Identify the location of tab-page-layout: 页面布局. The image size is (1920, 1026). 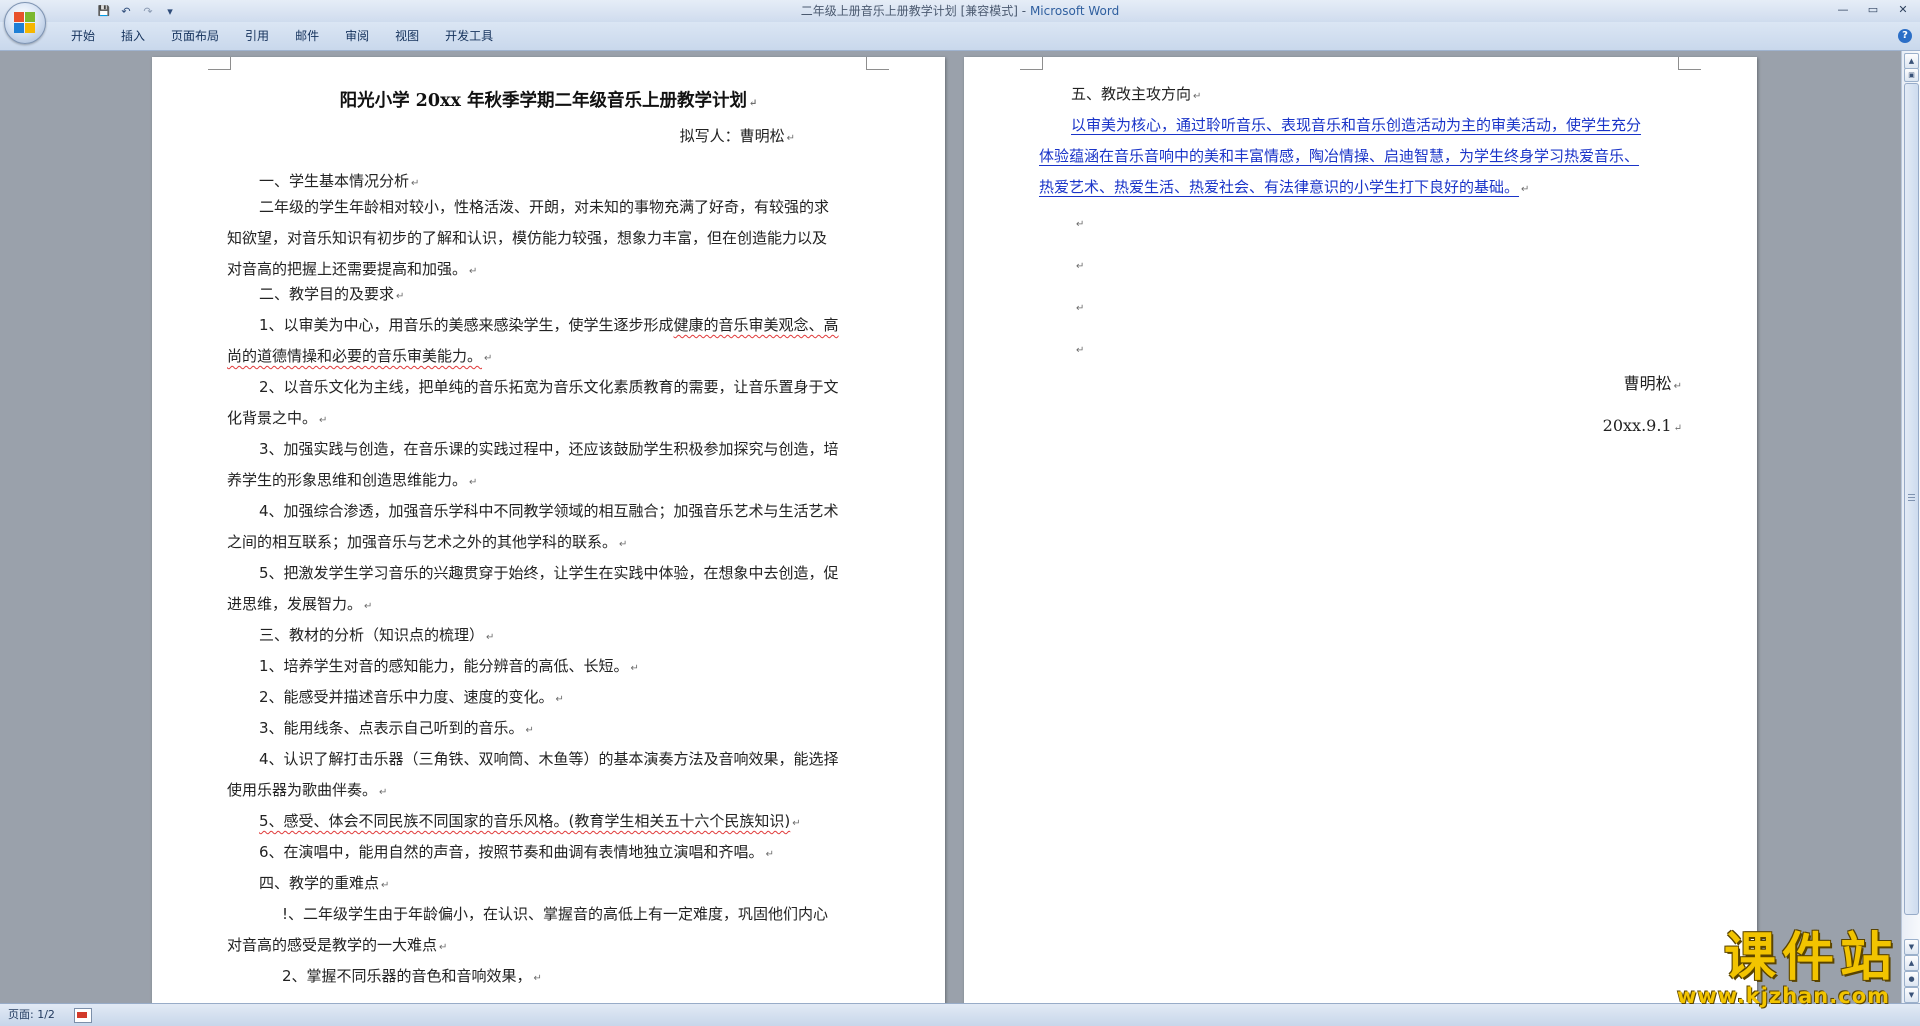
(195, 36).